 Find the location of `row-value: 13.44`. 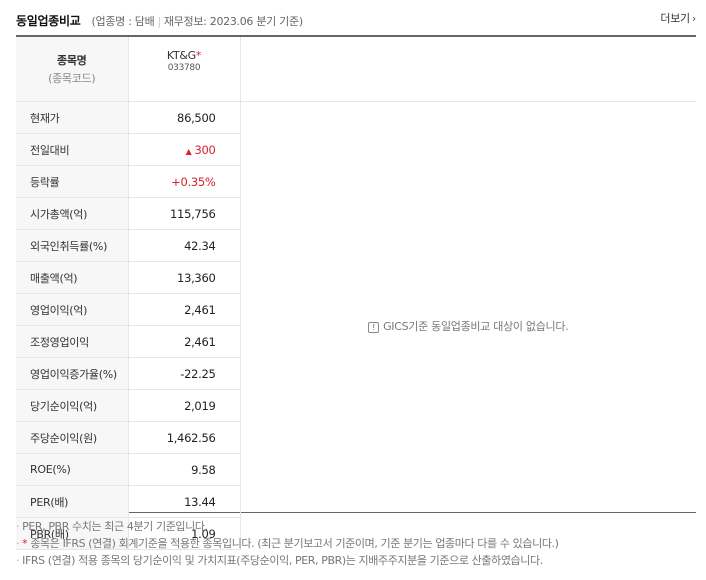

row-value: 13.44 is located at coordinates (184, 501).